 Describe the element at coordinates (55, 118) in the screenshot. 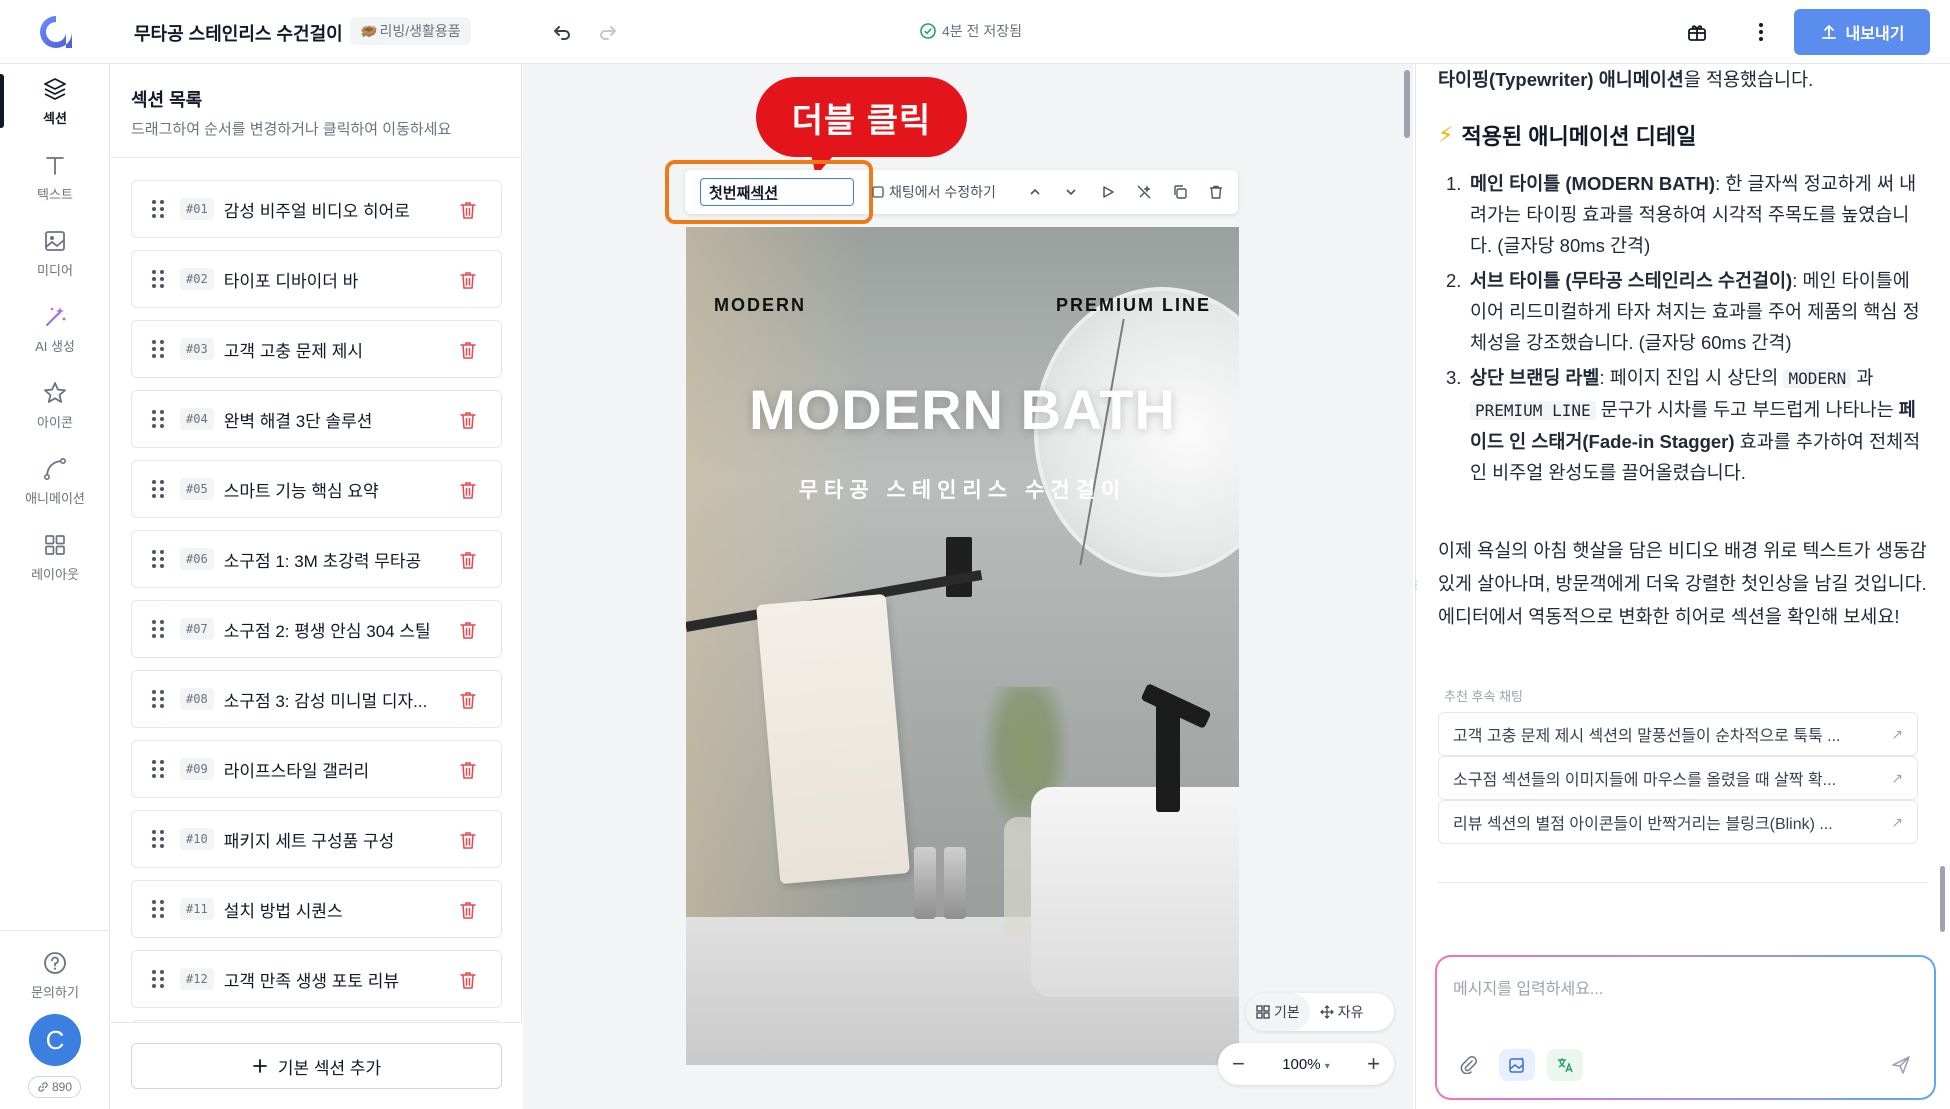

I see `rail-label: 섹션` at that location.